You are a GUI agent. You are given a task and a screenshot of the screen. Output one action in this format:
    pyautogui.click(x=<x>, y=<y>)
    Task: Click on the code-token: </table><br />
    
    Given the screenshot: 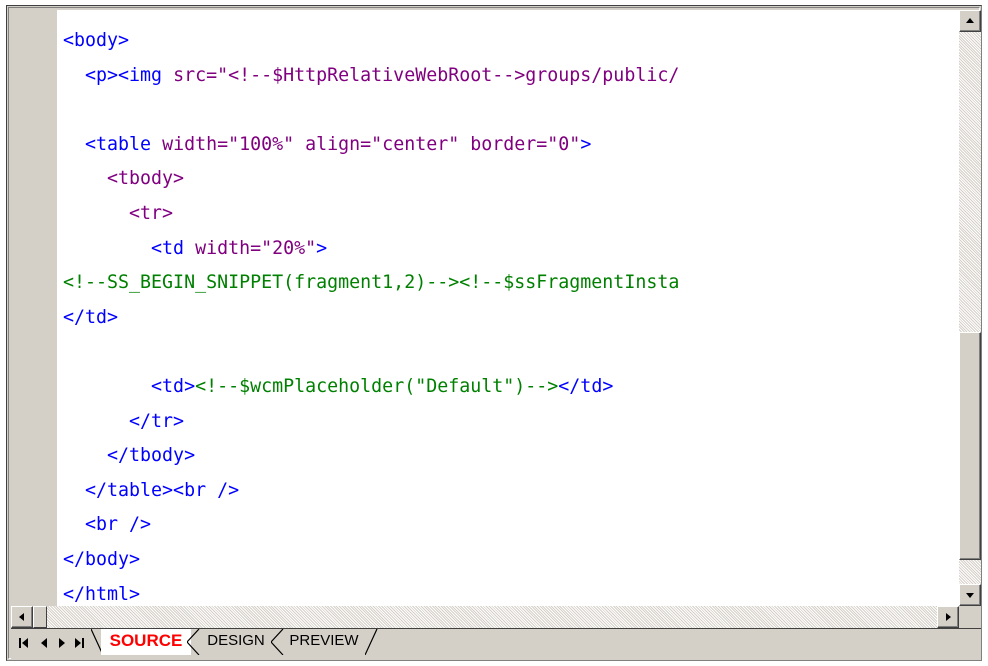 What is the action you would take?
    pyautogui.click(x=151, y=490)
    